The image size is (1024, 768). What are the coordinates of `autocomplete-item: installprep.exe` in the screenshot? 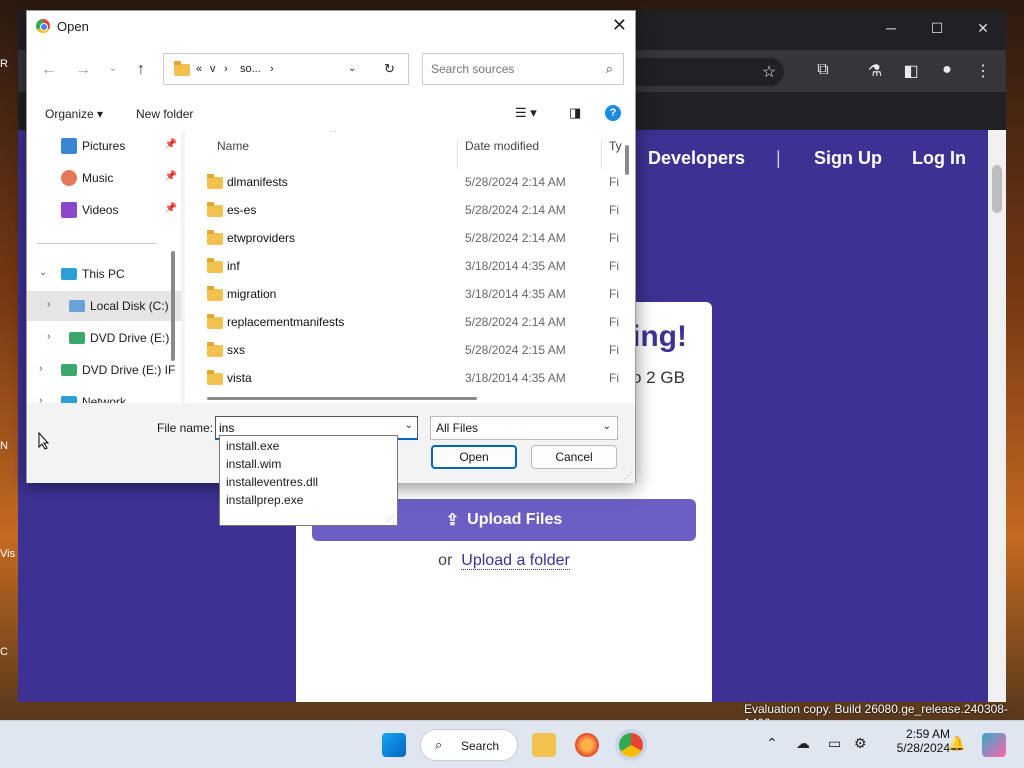 It's located at (264, 500).